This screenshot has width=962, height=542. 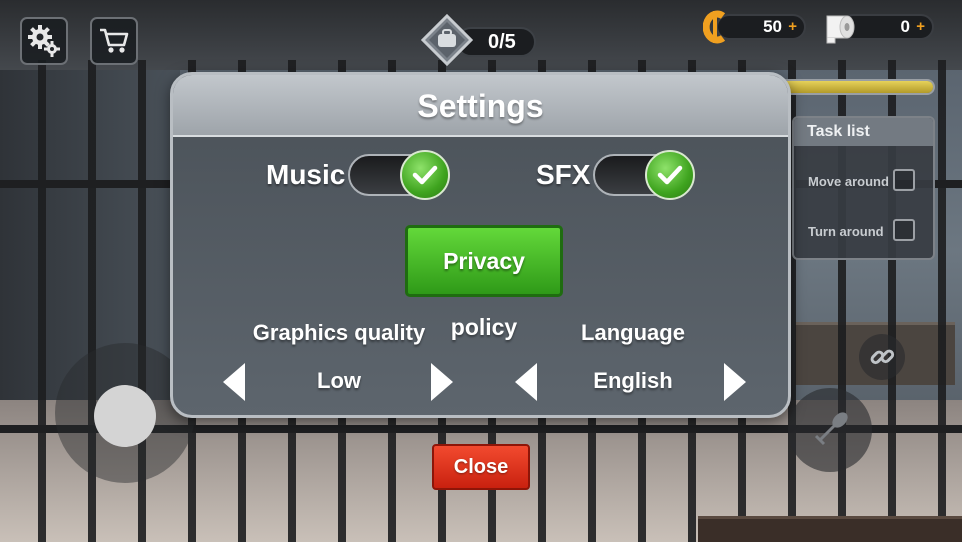 What do you see at coordinates (920, 26) in the screenshot?
I see `toilet-paper-plus: +` at bounding box center [920, 26].